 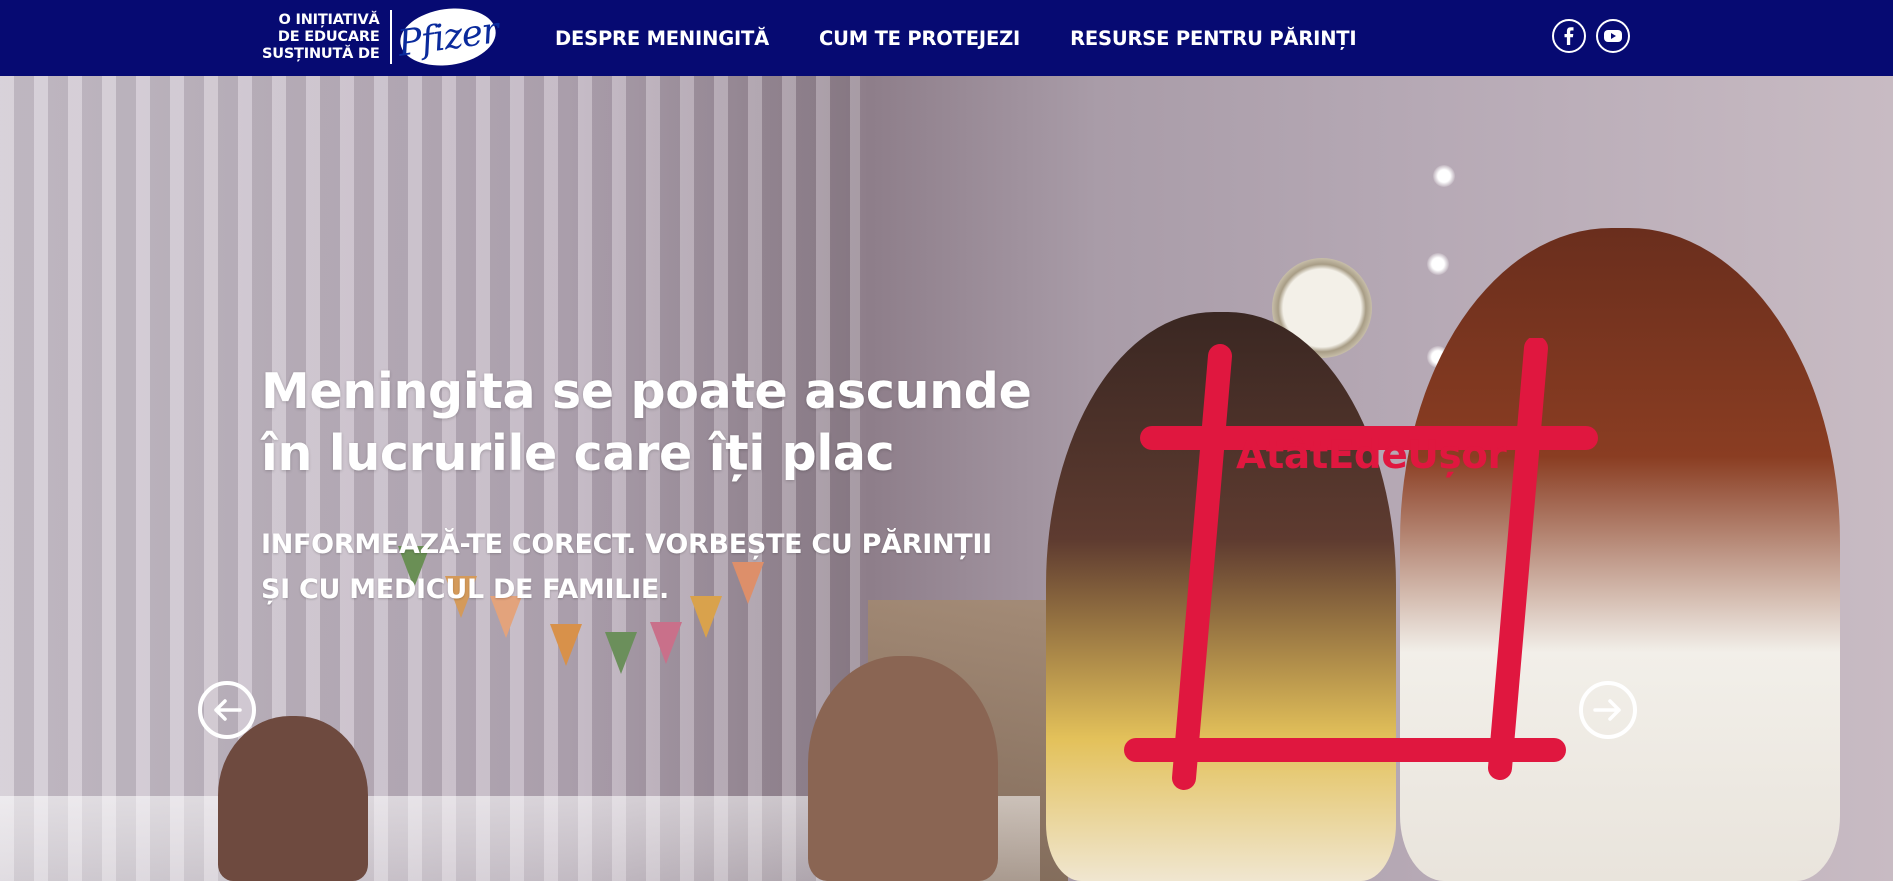 I want to click on nav-item-cum-te-protejezi: CUM TE PROTEJEZI, so click(x=919, y=38).